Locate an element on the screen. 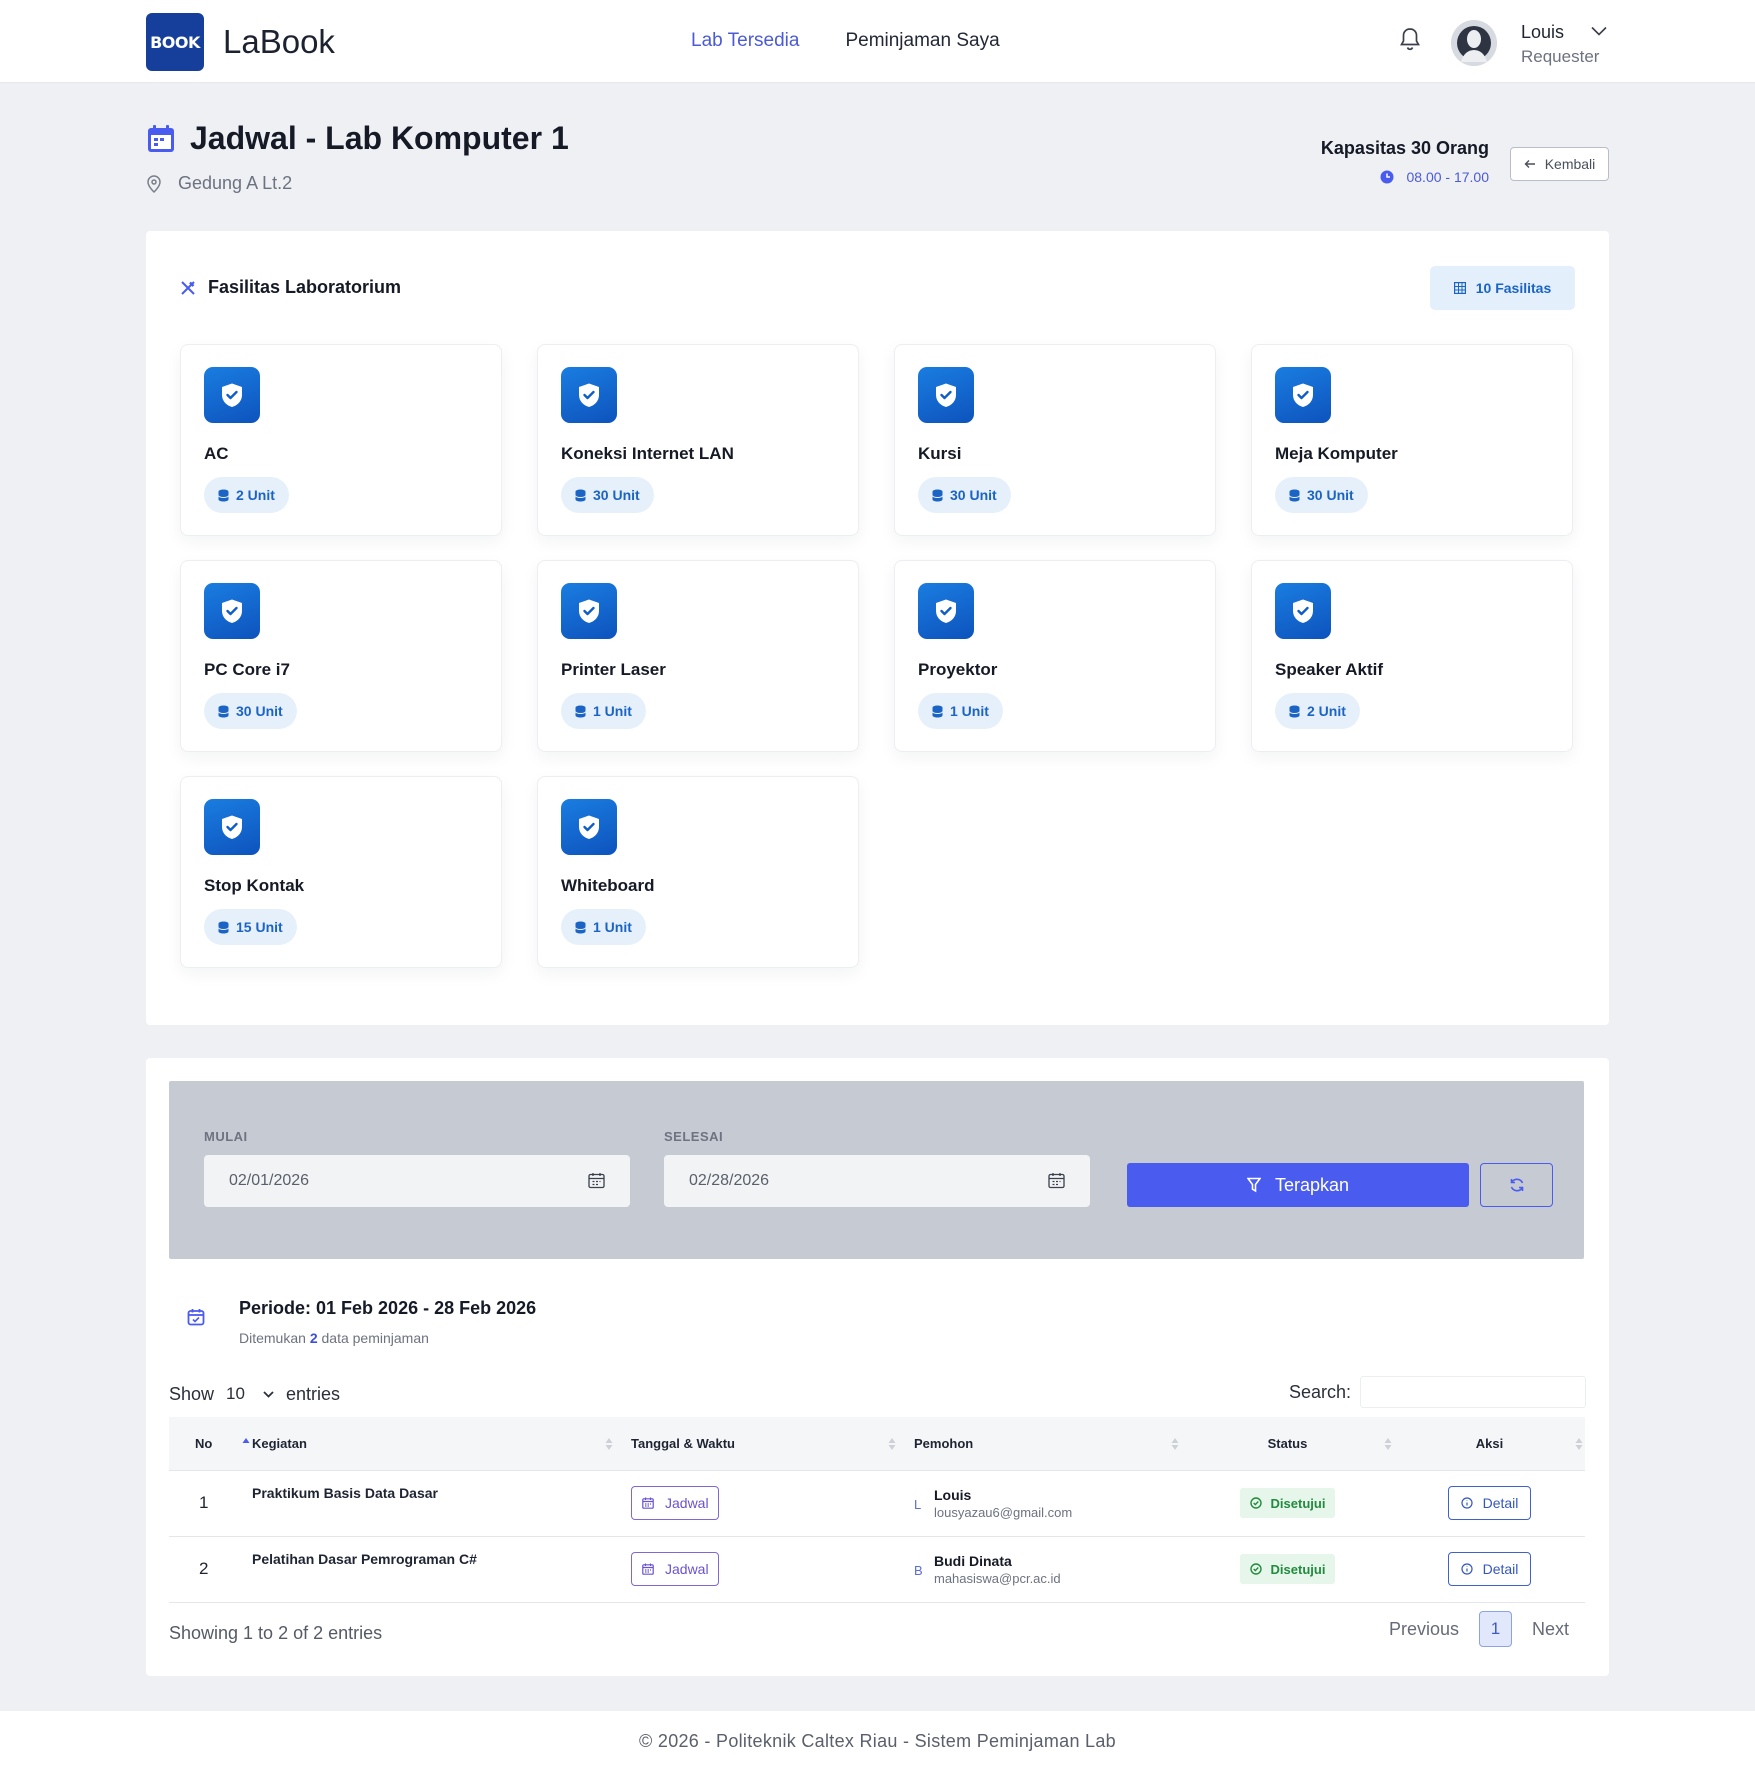 Image resolution: width=1755 pixels, height=1772 pixels. brand: BOOK LaBook is located at coordinates (240, 42).